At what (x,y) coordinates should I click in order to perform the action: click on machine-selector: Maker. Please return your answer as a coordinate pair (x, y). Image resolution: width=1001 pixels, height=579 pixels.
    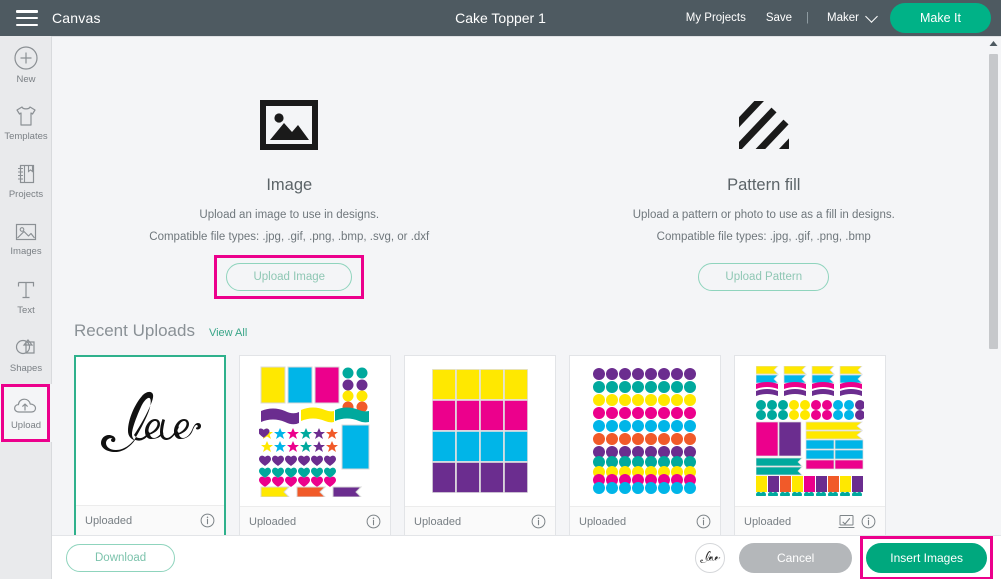
    Looking at the image, I should click on (839, 18).